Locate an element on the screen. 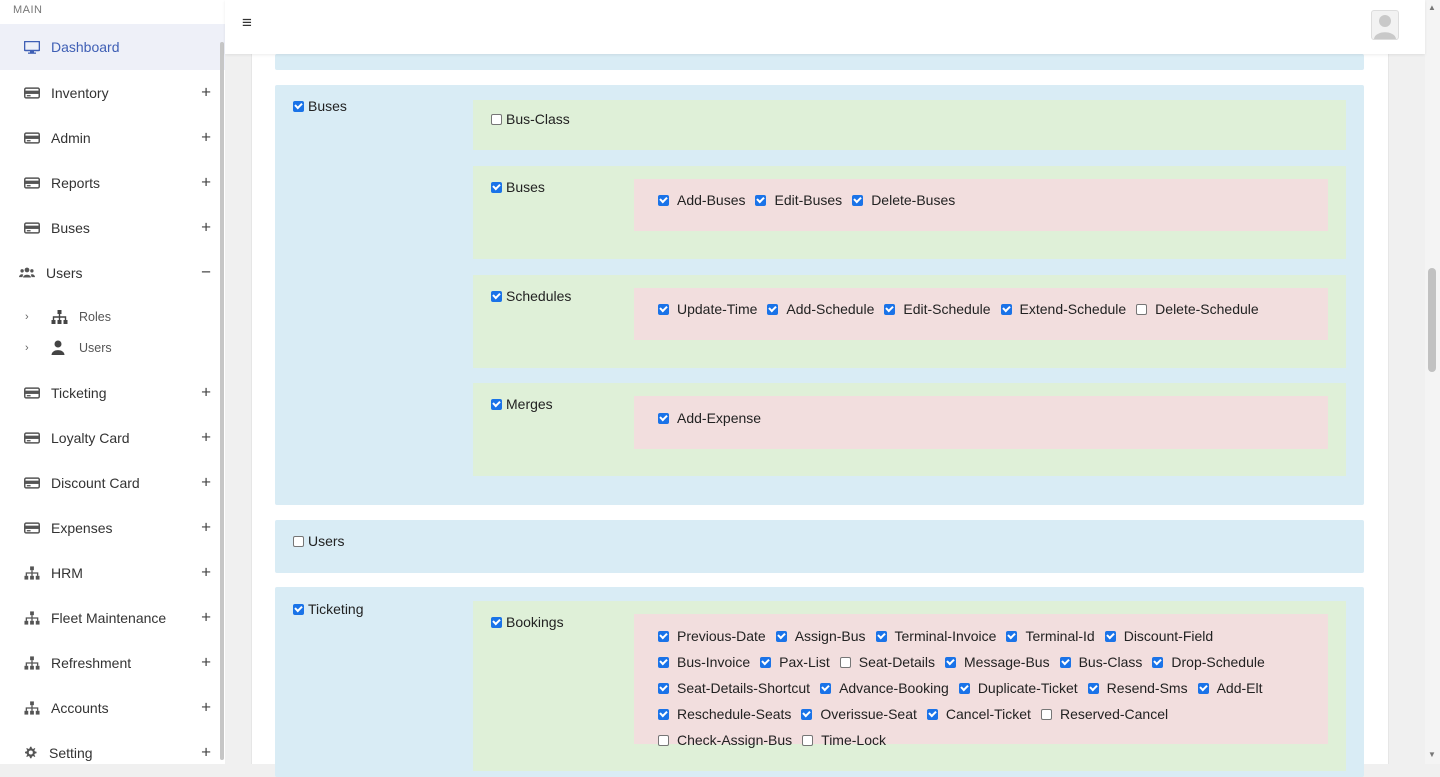 This screenshot has height=777, width=1440. permission-seat-details-shortcut: Seat-Details-Shortcut is located at coordinates (734, 688).